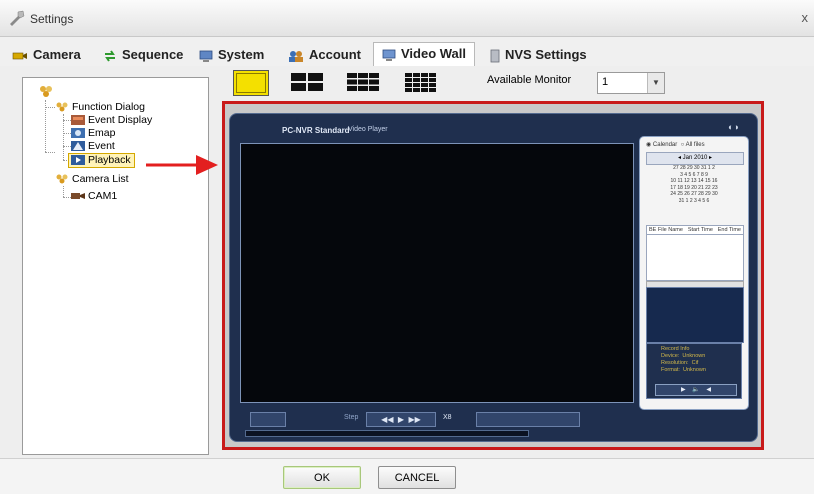  I want to click on tab-sequence: Sequence, so click(143, 55).